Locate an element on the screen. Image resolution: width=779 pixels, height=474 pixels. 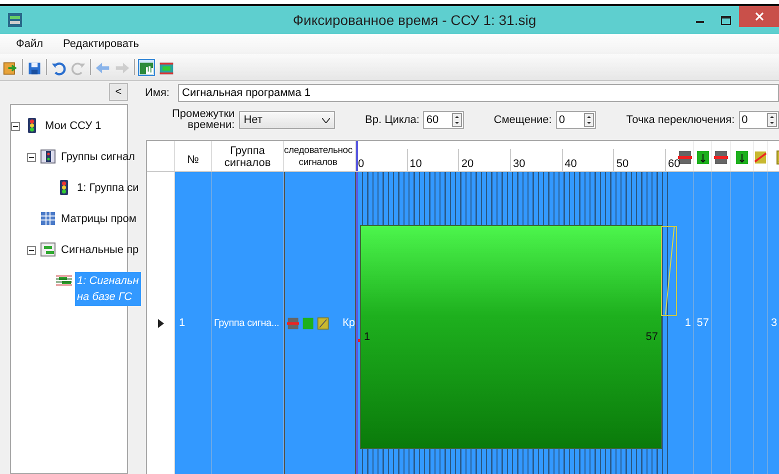
scale-label: 50 is located at coordinates (621, 160).